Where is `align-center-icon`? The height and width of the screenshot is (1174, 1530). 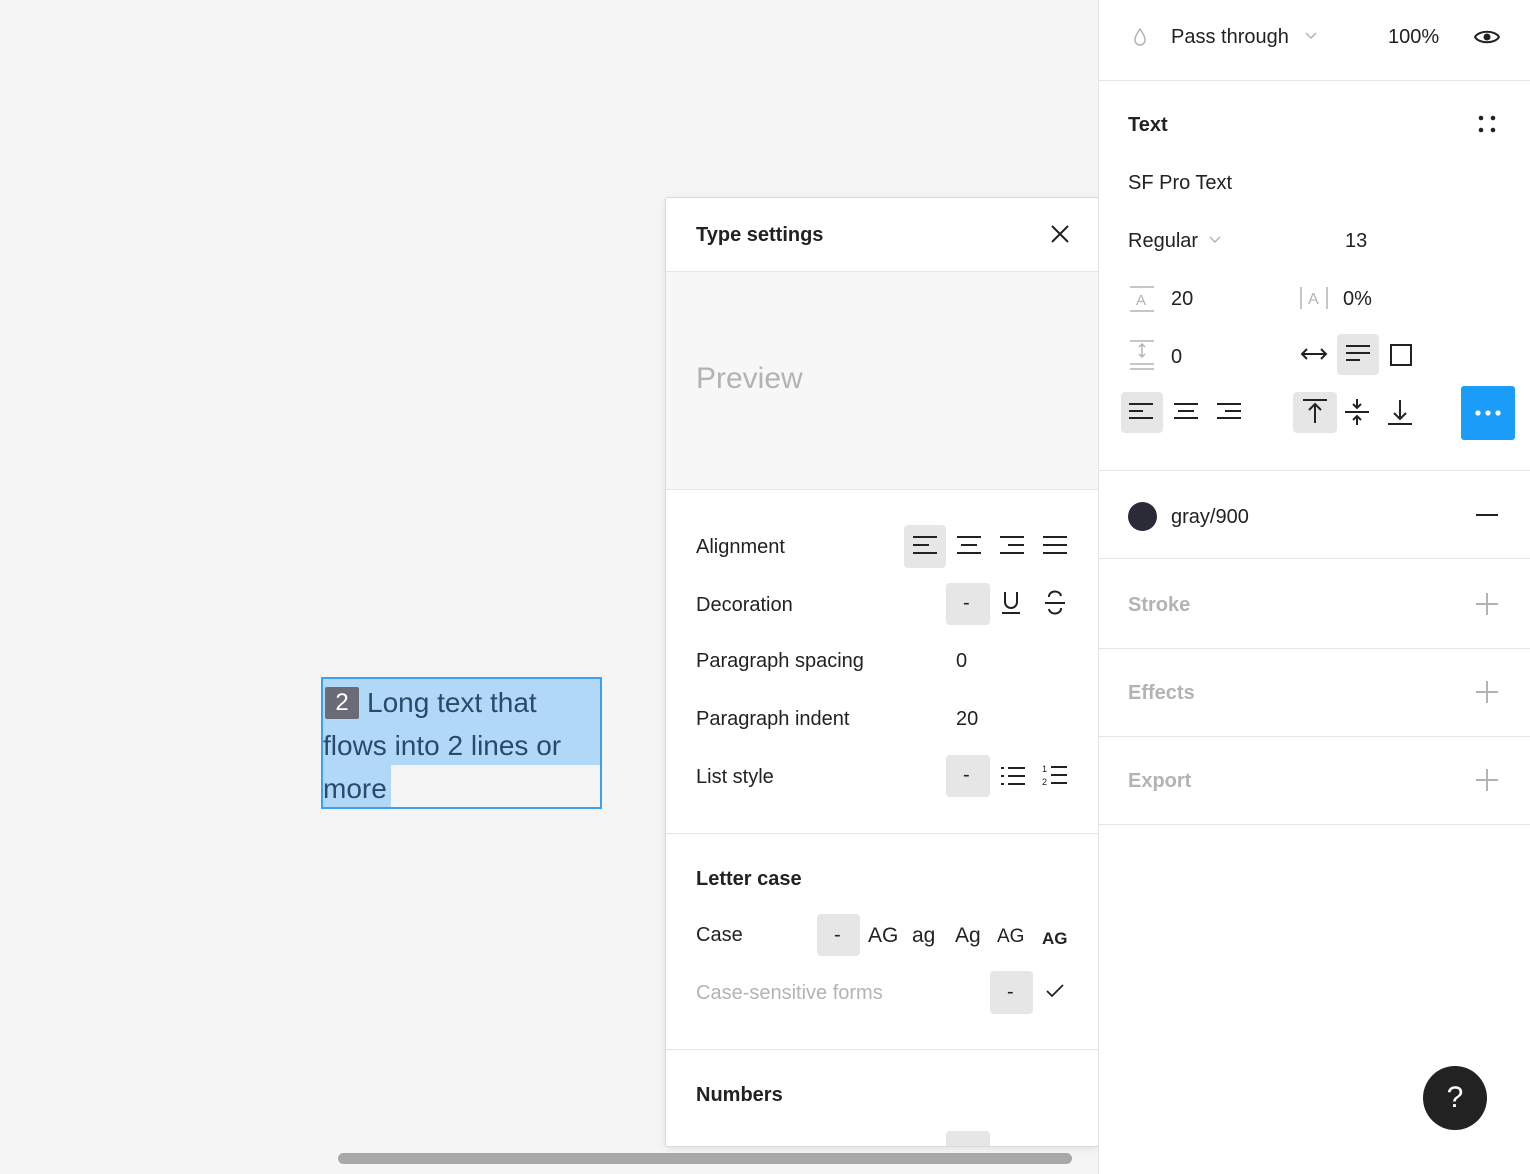 align-center-icon is located at coordinates (969, 545).